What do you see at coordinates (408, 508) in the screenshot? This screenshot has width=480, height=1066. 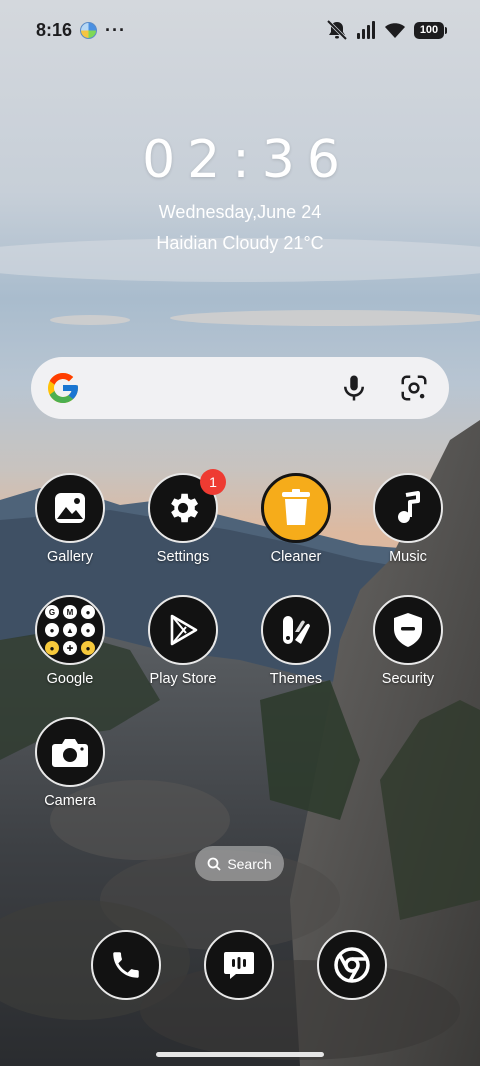 I see `music-note-icon` at bounding box center [408, 508].